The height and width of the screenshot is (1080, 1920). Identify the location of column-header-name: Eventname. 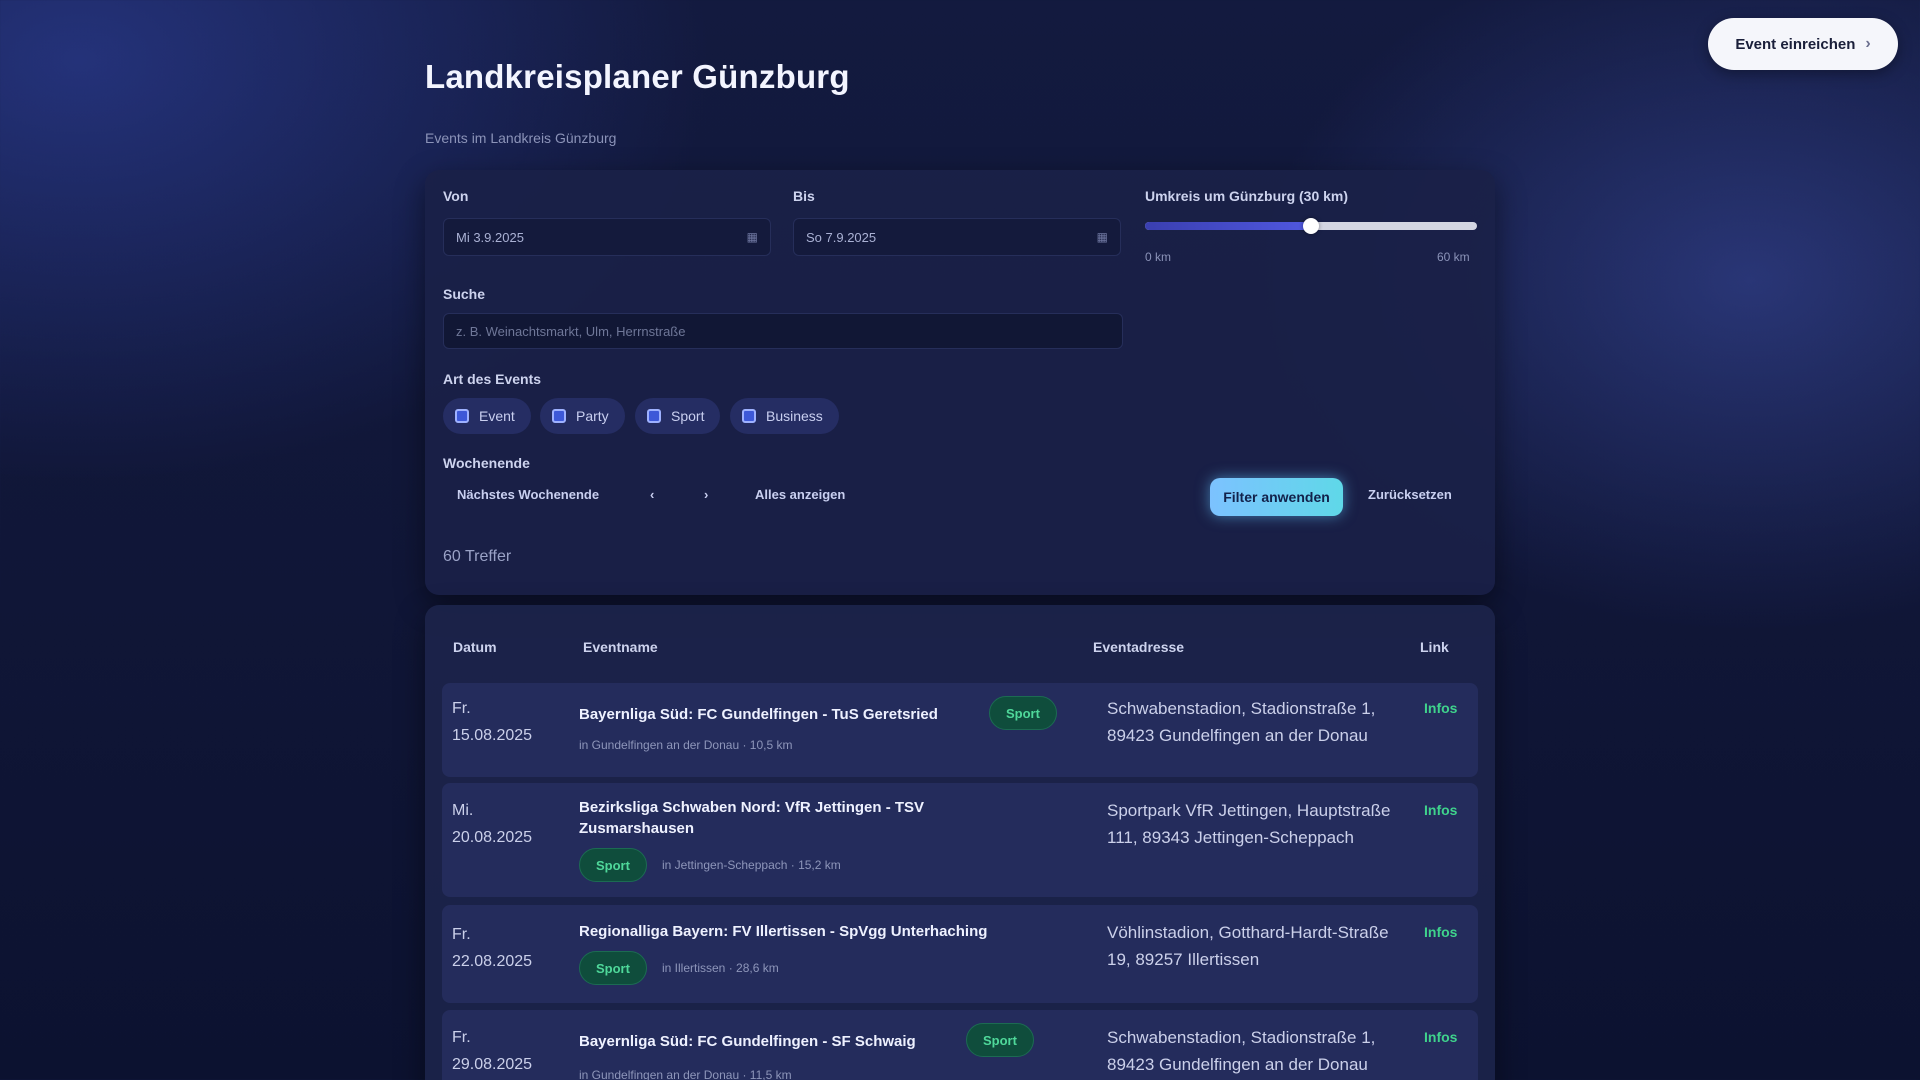
(620, 647).